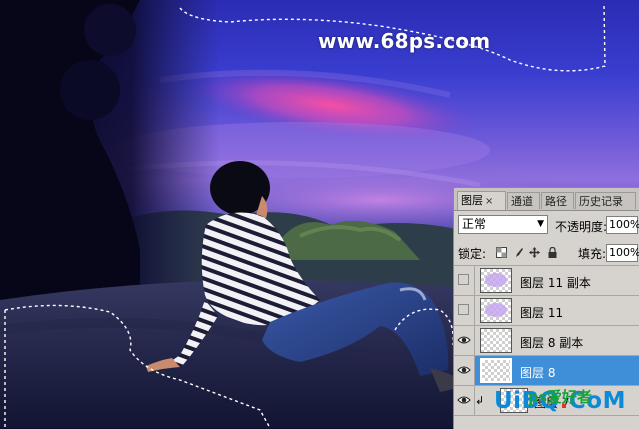 This screenshot has width=639, height=429. I want to click on tab-history: 历史记录, so click(605, 200).